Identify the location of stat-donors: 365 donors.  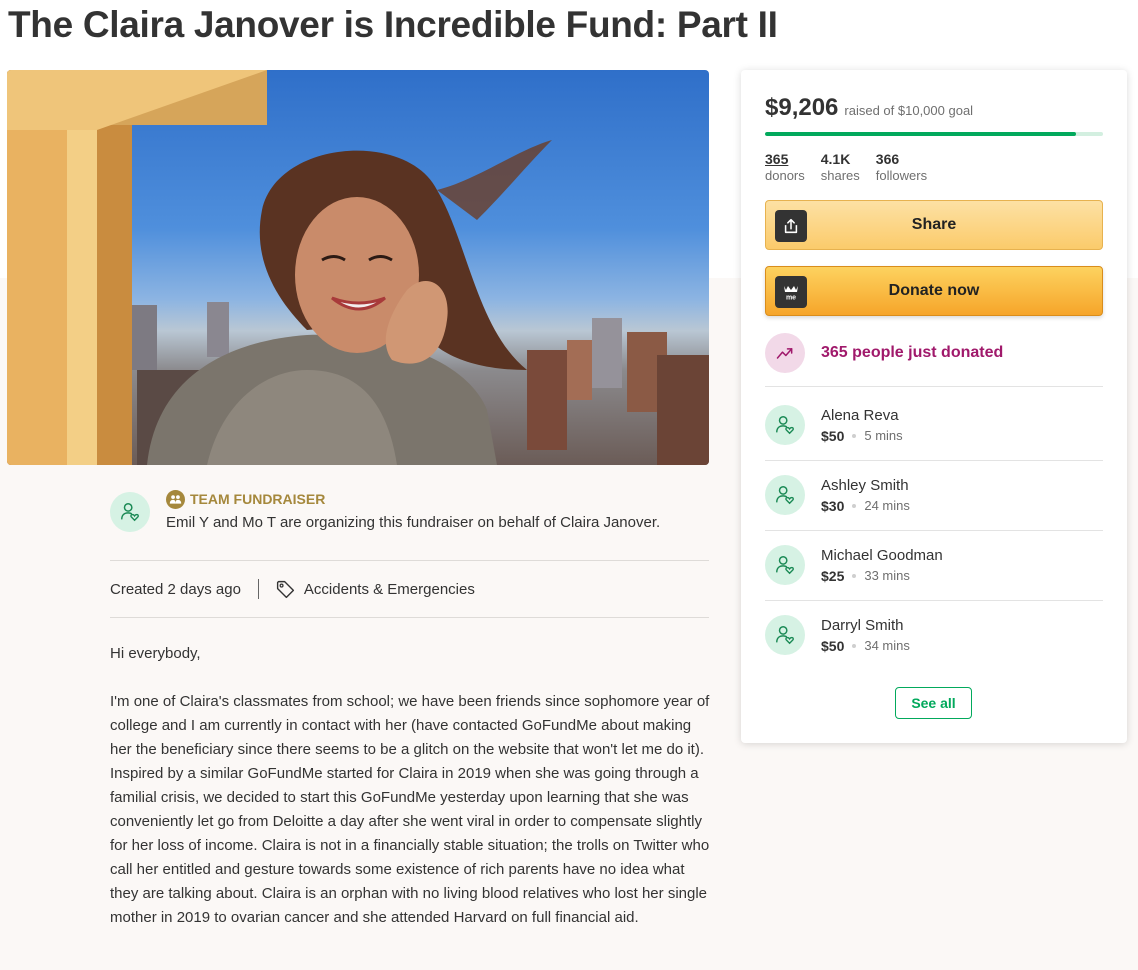
(785, 167).